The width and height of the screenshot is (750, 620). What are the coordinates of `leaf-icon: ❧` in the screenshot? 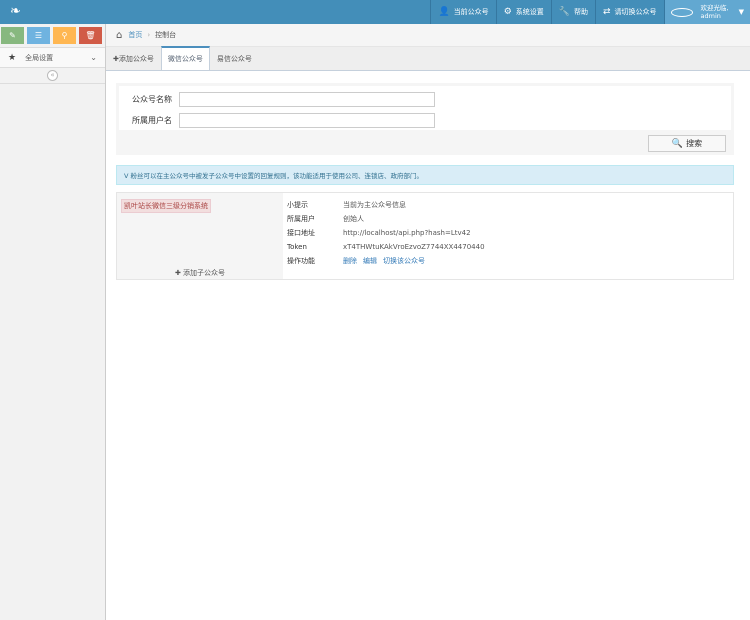 It's located at (18, 12).